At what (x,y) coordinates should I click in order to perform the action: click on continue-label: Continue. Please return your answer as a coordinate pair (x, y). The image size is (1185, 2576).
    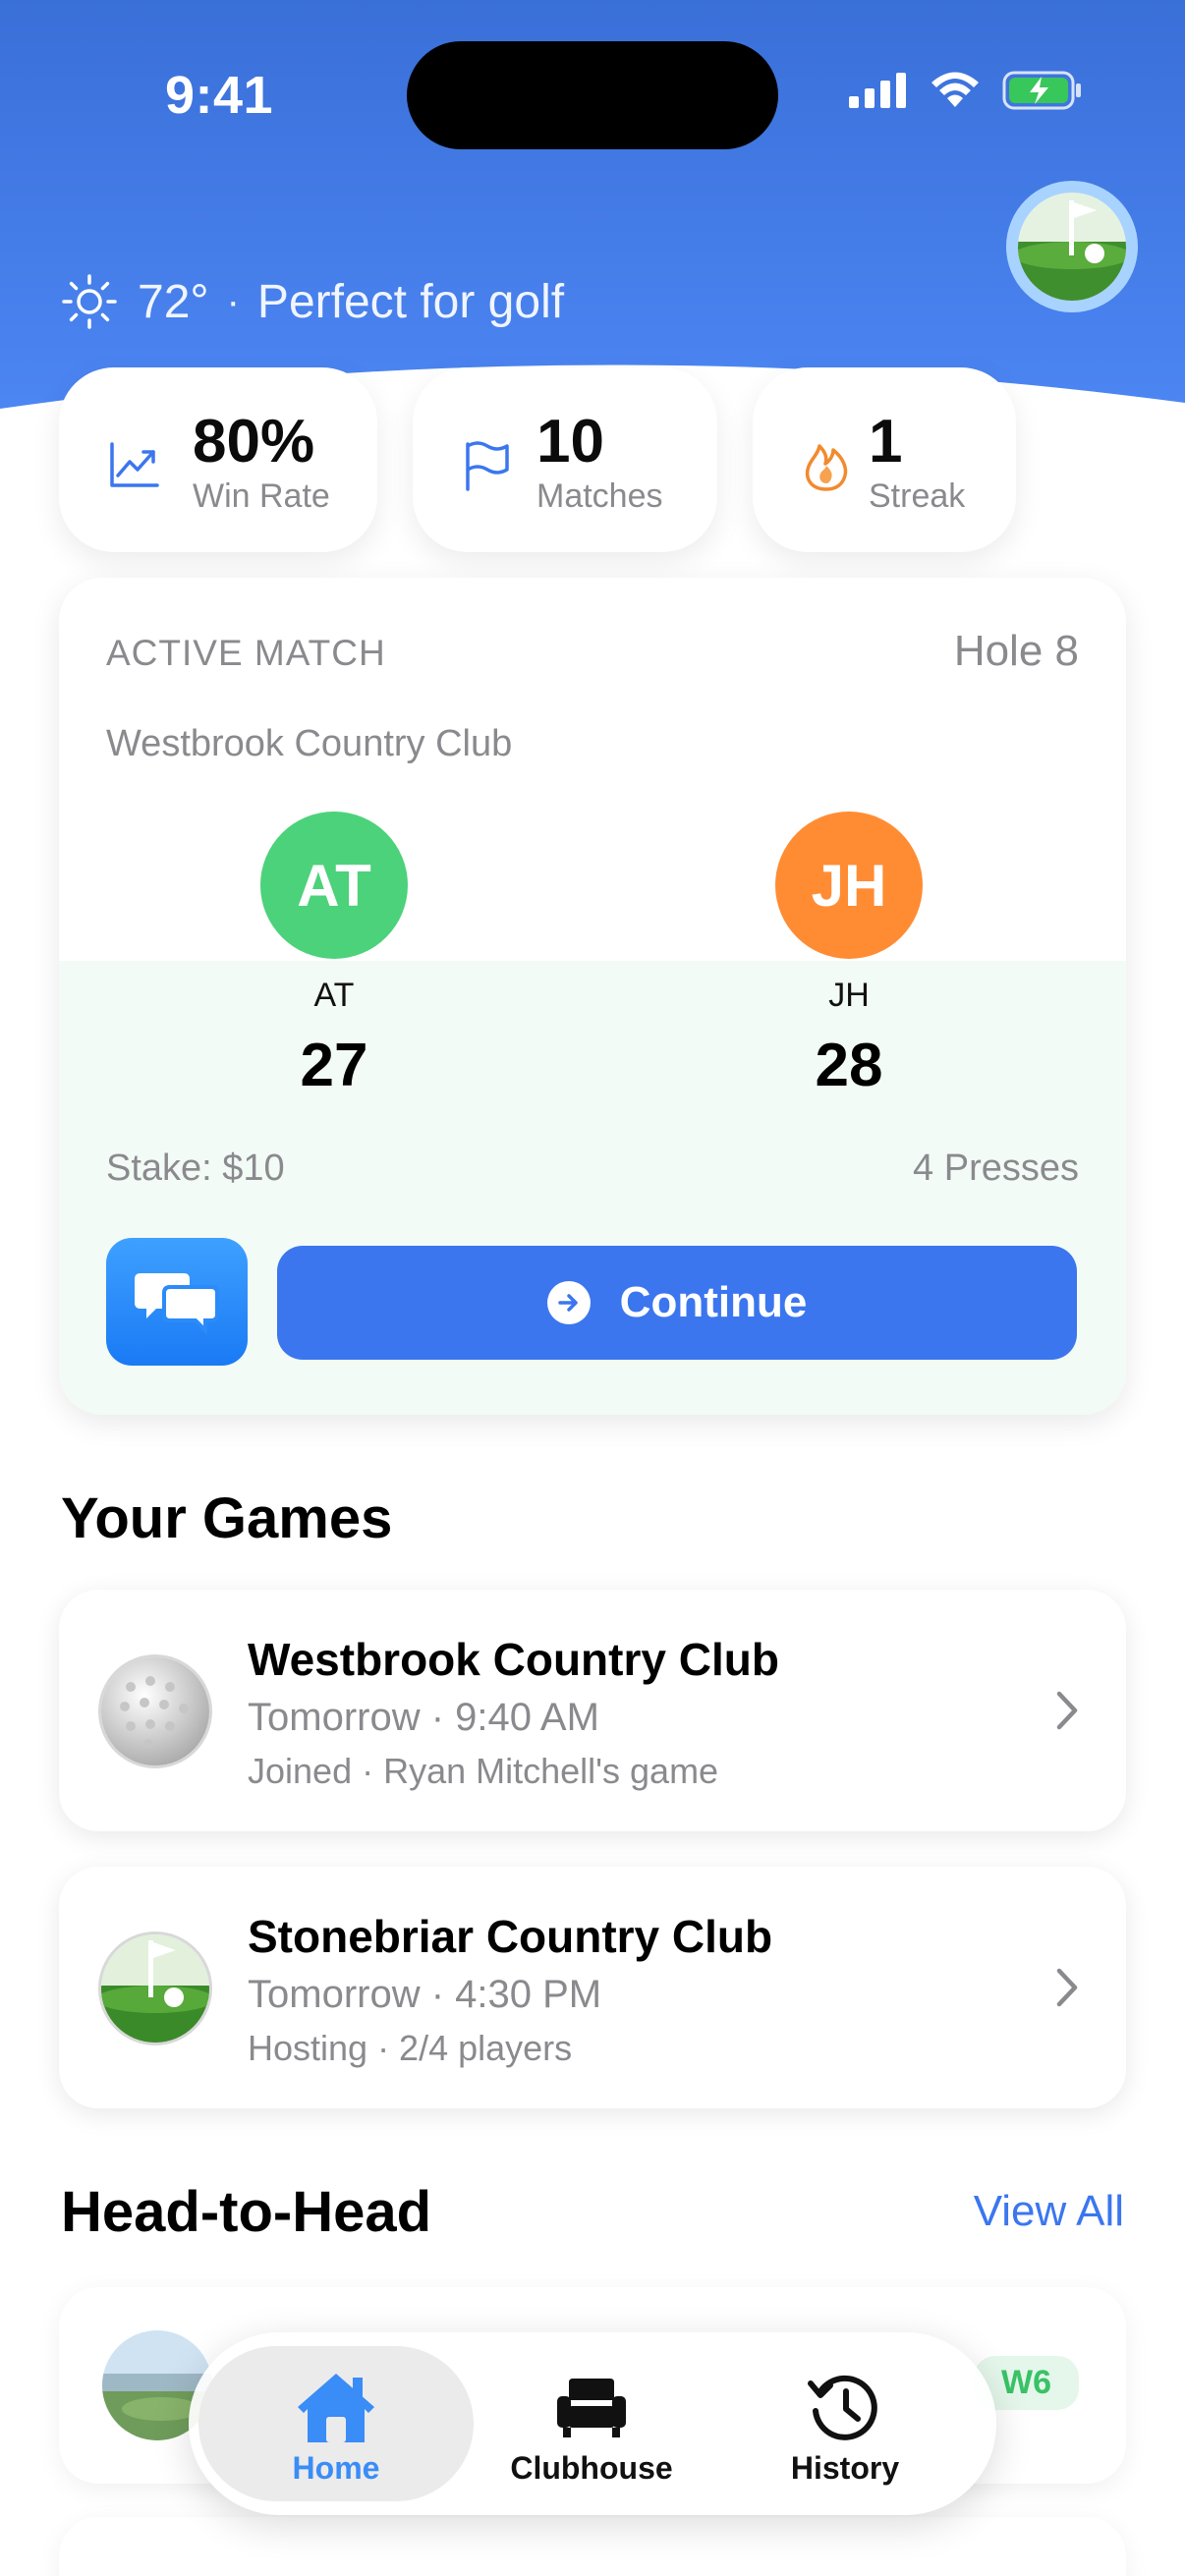
    Looking at the image, I should click on (714, 1302).